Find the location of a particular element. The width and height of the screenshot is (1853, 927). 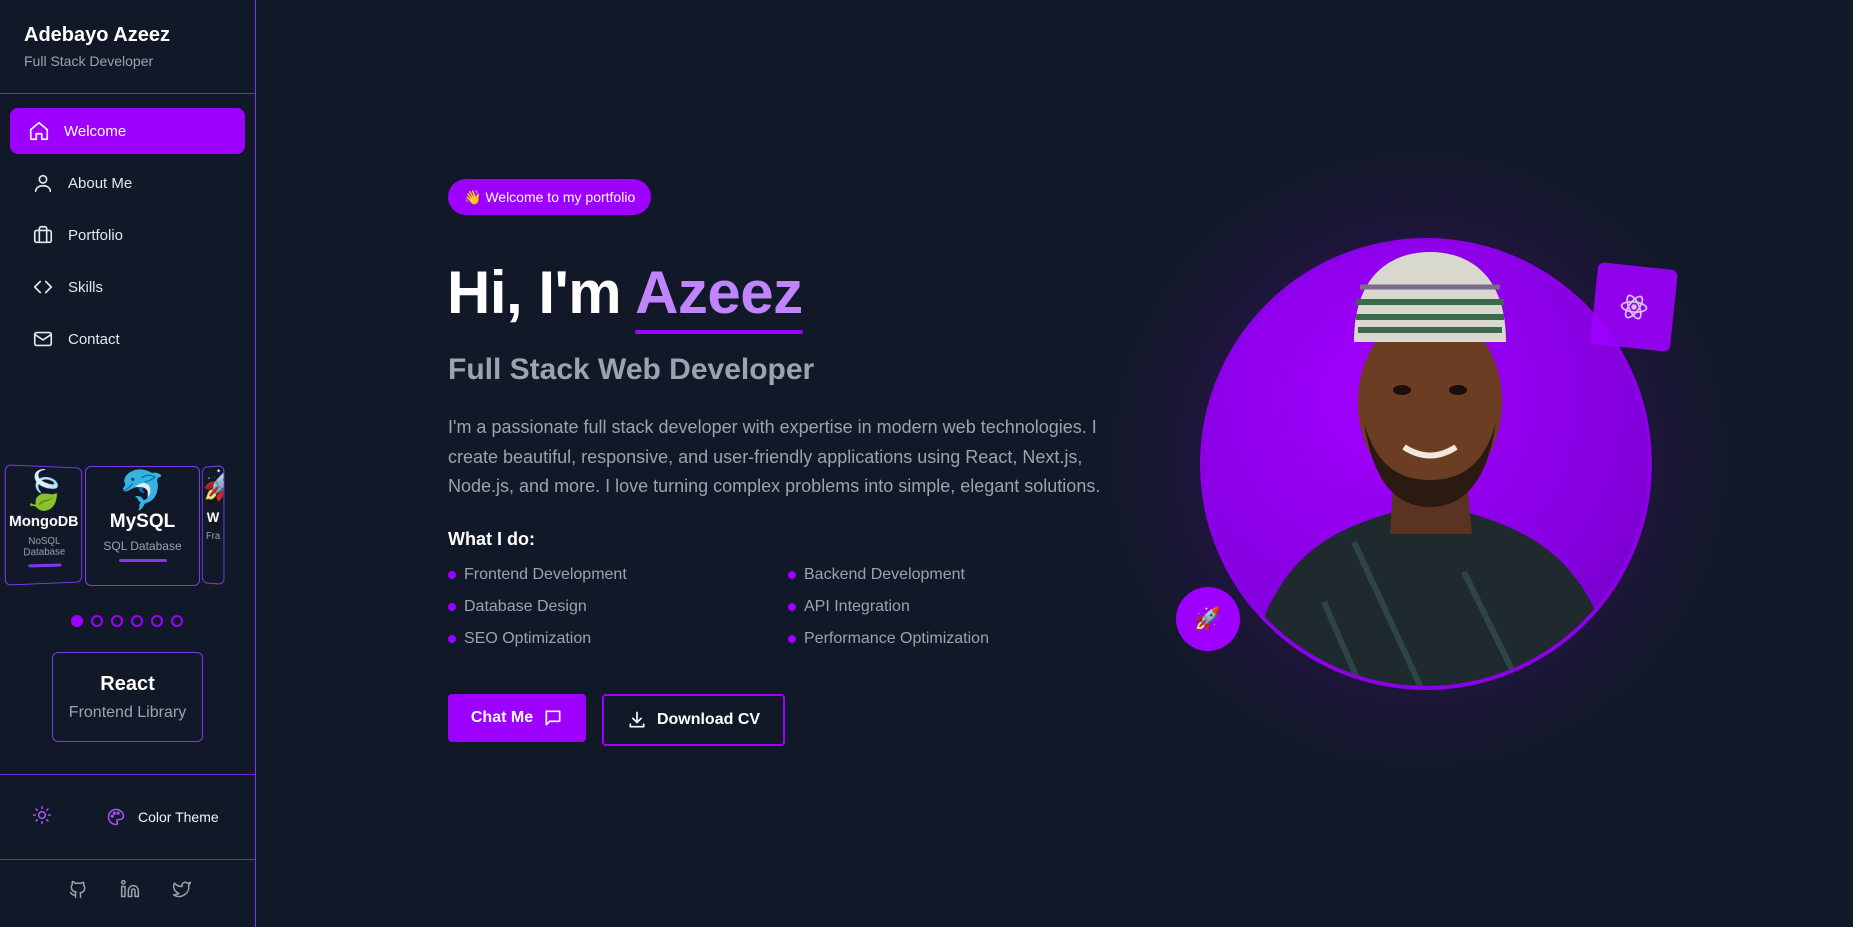

hero-title: Hi, I'm Azeez is located at coordinates (625, 292).